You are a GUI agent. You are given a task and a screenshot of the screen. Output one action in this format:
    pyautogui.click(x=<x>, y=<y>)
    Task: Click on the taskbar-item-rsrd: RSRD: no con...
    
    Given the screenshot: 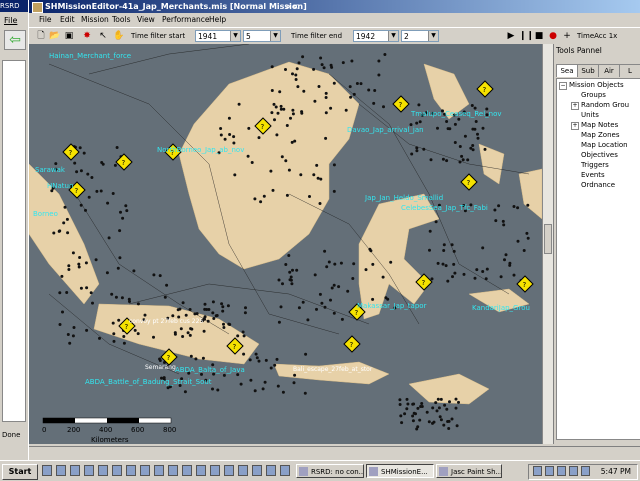 What is the action you would take?
    pyautogui.click(x=330, y=471)
    